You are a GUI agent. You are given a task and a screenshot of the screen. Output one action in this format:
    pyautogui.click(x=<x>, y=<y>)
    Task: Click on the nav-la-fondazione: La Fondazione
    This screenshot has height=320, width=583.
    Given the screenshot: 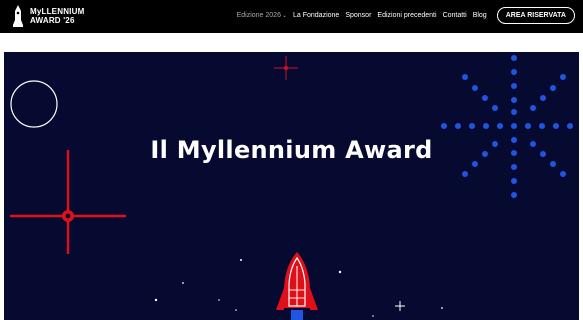 What is the action you would take?
    pyautogui.click(x=316, y=15)
    